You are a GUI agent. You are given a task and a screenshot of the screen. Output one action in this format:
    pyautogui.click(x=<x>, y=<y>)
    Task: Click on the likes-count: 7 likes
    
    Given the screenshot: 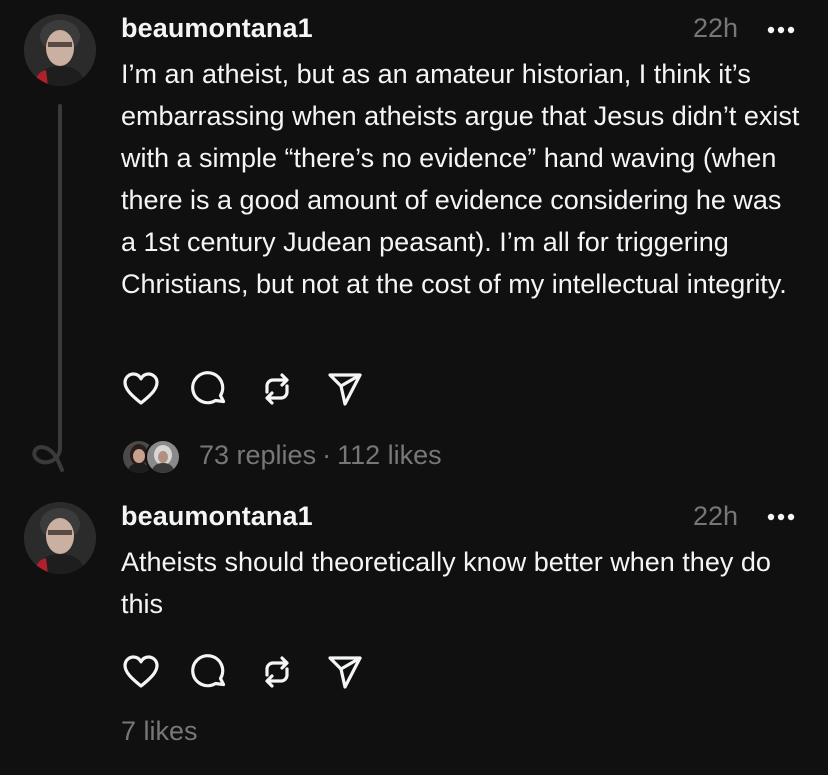 What is the action you would take?
    pyautogui.click(x=159, y=731)
    